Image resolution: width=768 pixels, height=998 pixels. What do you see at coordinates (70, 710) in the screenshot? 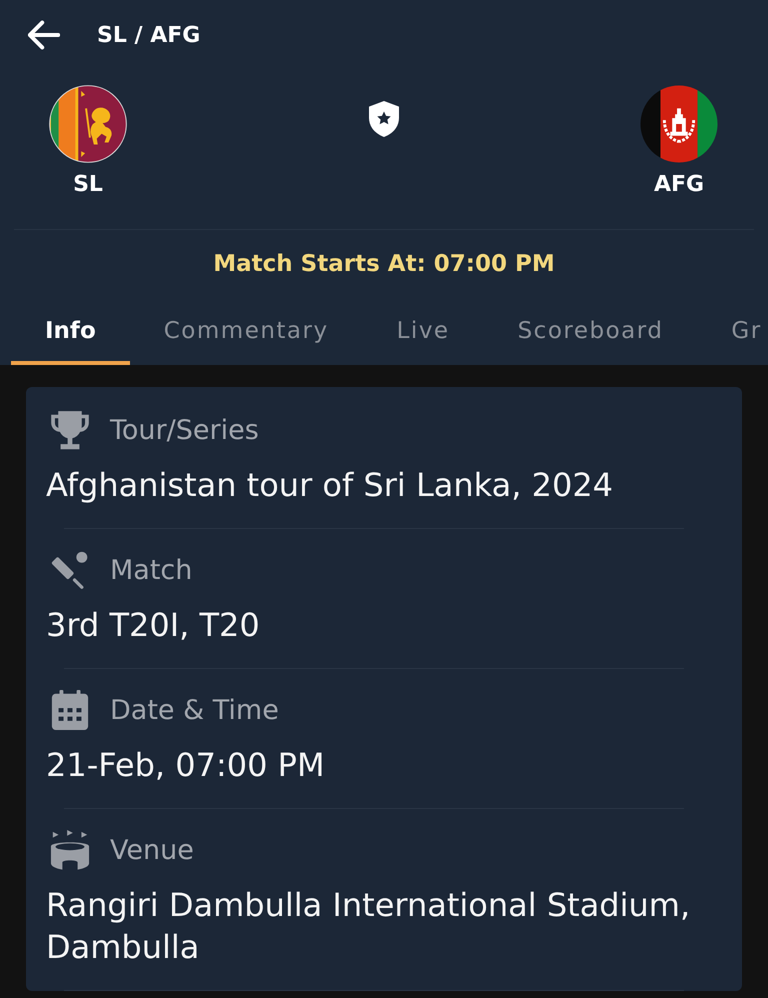
I see `calendar-icon` at bounding box center [70, 710].